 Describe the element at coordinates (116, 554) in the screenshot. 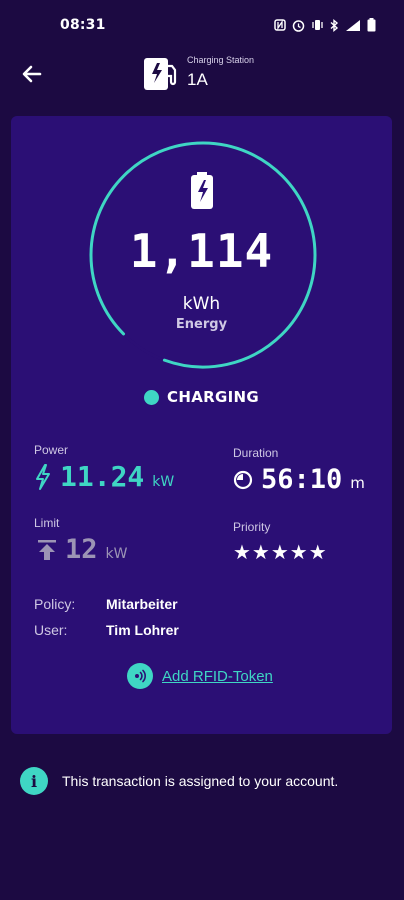

I see `limit-unit: kW` at that location.